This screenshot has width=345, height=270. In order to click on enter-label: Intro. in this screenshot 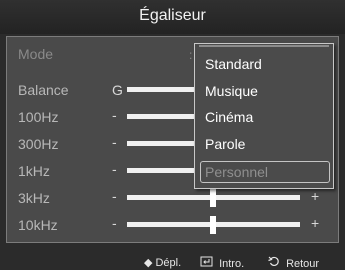, I will do `click(232, 264)`.